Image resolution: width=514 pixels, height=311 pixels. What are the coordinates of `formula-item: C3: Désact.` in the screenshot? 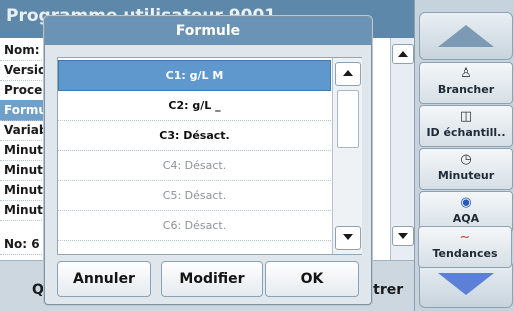 It's located at (194, 136).